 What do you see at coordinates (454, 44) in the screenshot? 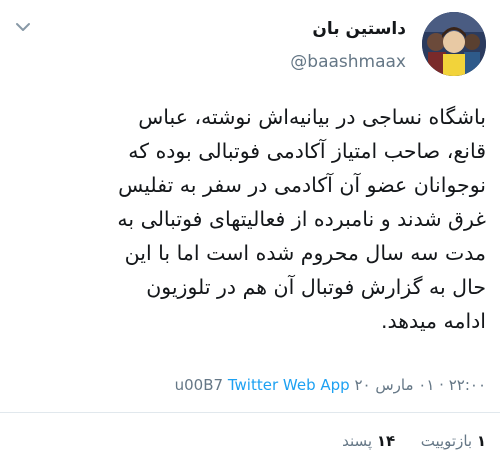
I see `avatar` at bounding box center [454, 44].